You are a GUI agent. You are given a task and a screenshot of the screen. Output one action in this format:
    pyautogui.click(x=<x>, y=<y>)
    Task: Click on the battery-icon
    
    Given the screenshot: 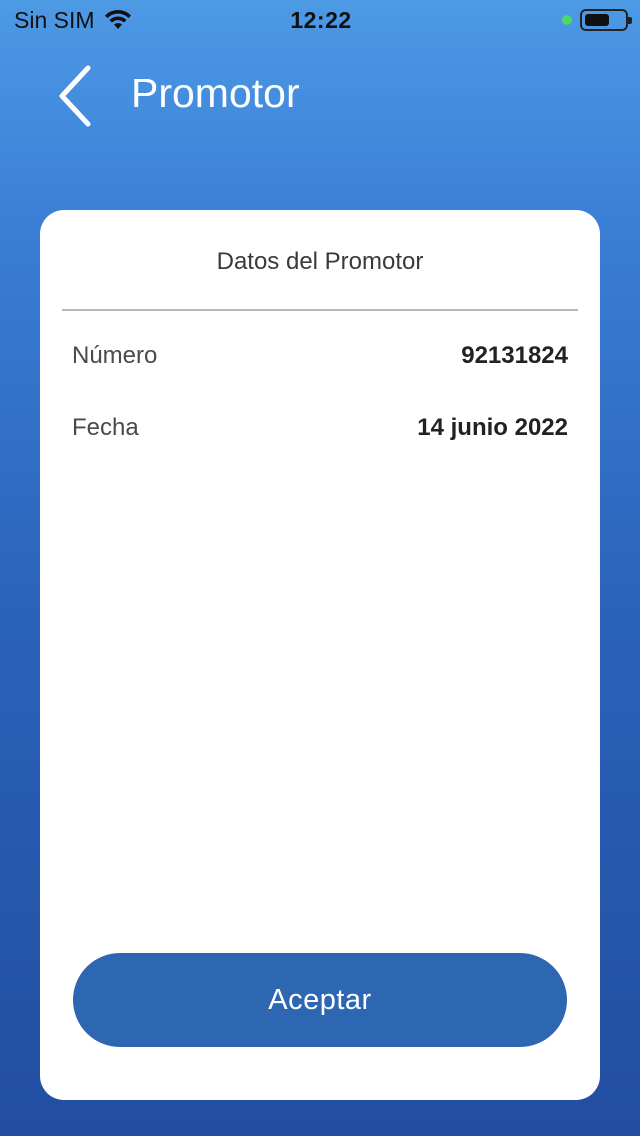 What is the action you would take?
    pyautogui.click(x=605, y=20)
    